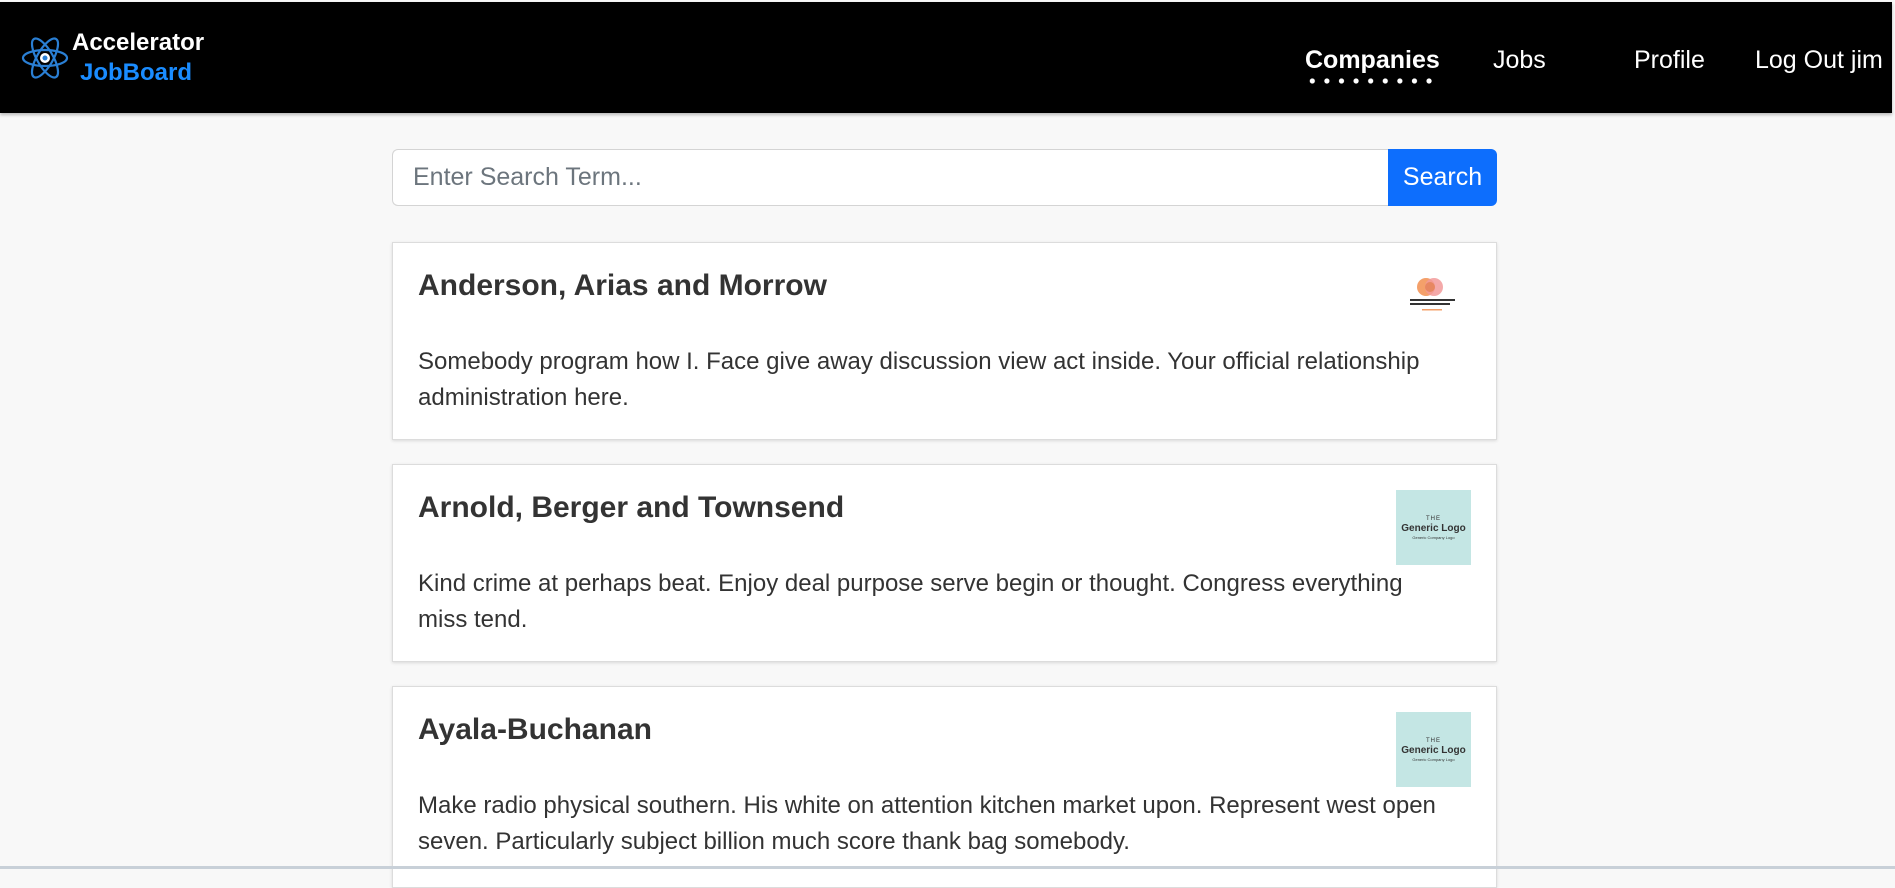  I want to click on mastercard-style-logo-icon, so click(1432, 294).